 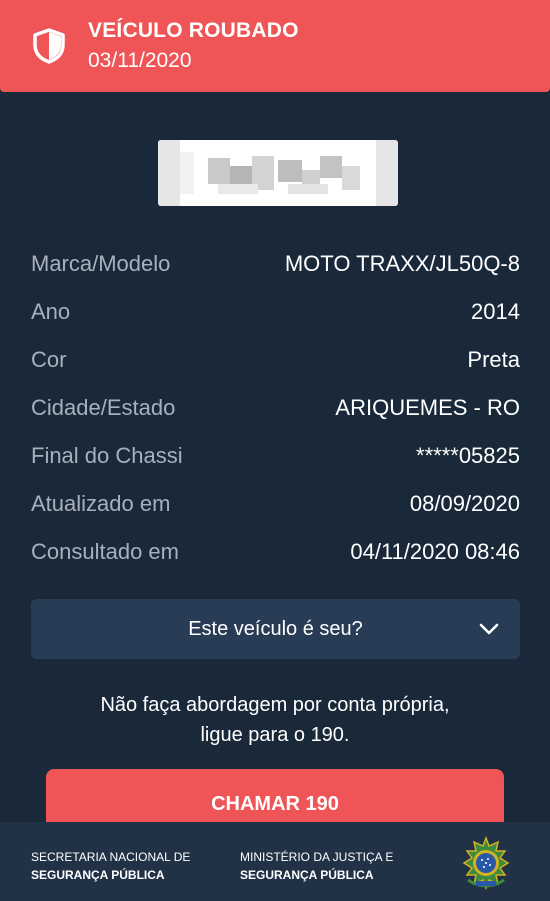 I want to click on owner-question-label: Este veículo é seu?, so click(x=275, y=629).